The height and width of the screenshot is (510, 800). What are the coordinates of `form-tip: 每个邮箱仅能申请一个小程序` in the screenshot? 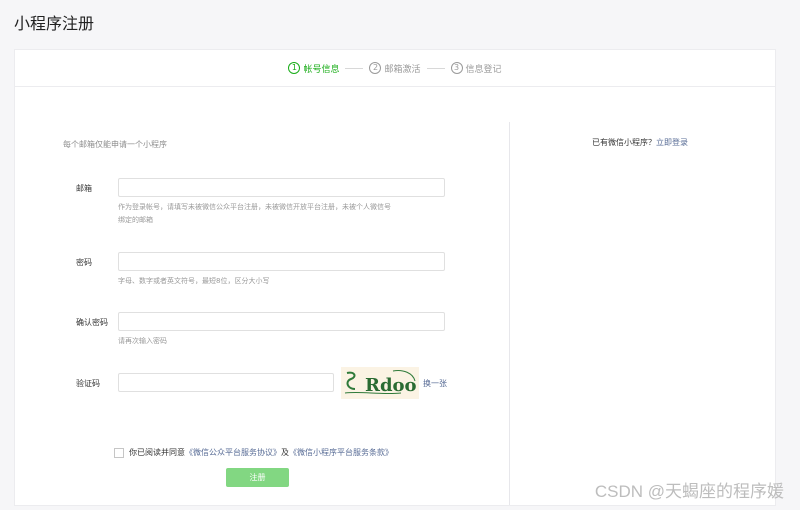 It's located at (115, 144).